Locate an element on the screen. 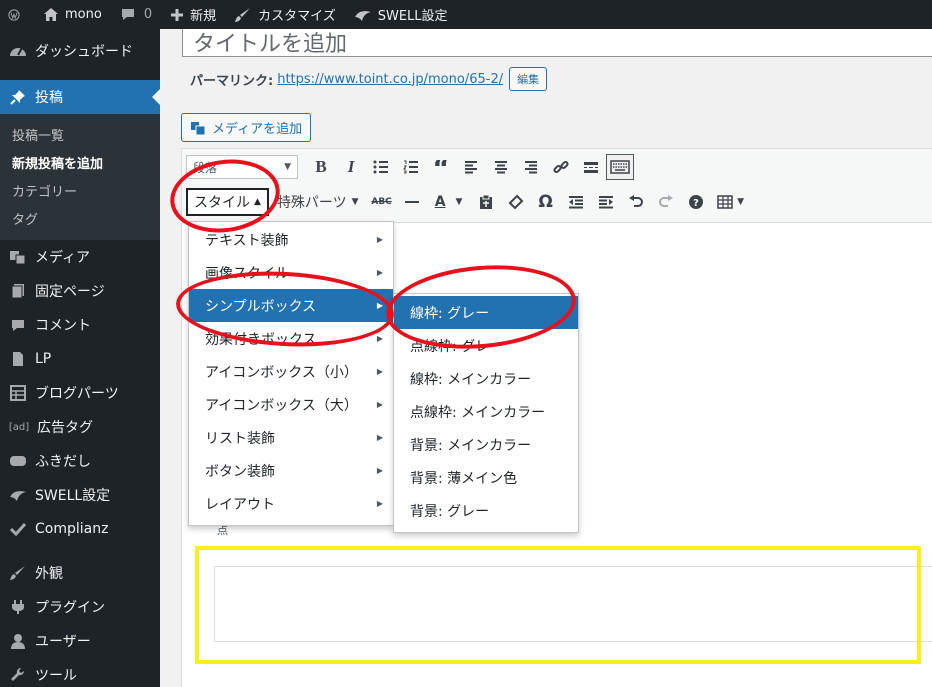 This screenshot has height=687, width=932. style-menu-item: アイコンボックス（小） ▶ is located at coordinates (291, 371).